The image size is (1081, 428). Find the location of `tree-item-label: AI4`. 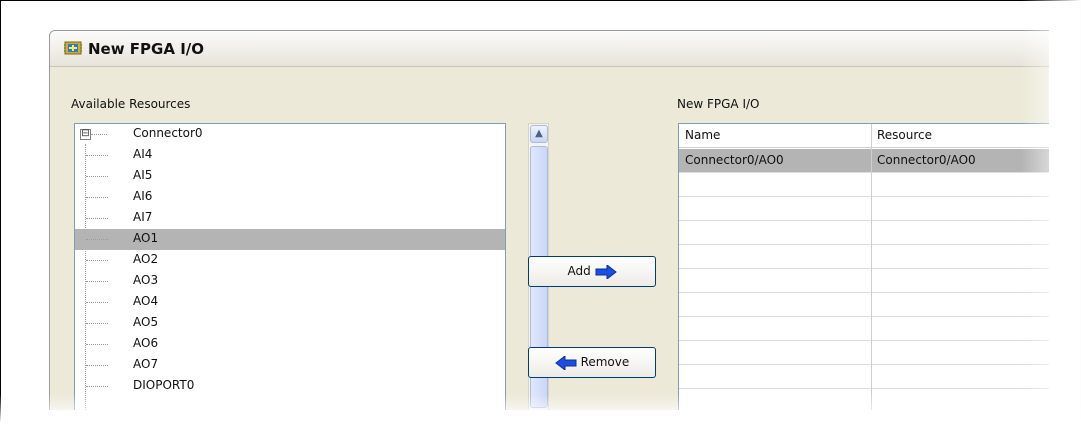

tree-item-label: AI4 is located at coordinates (143, 154).